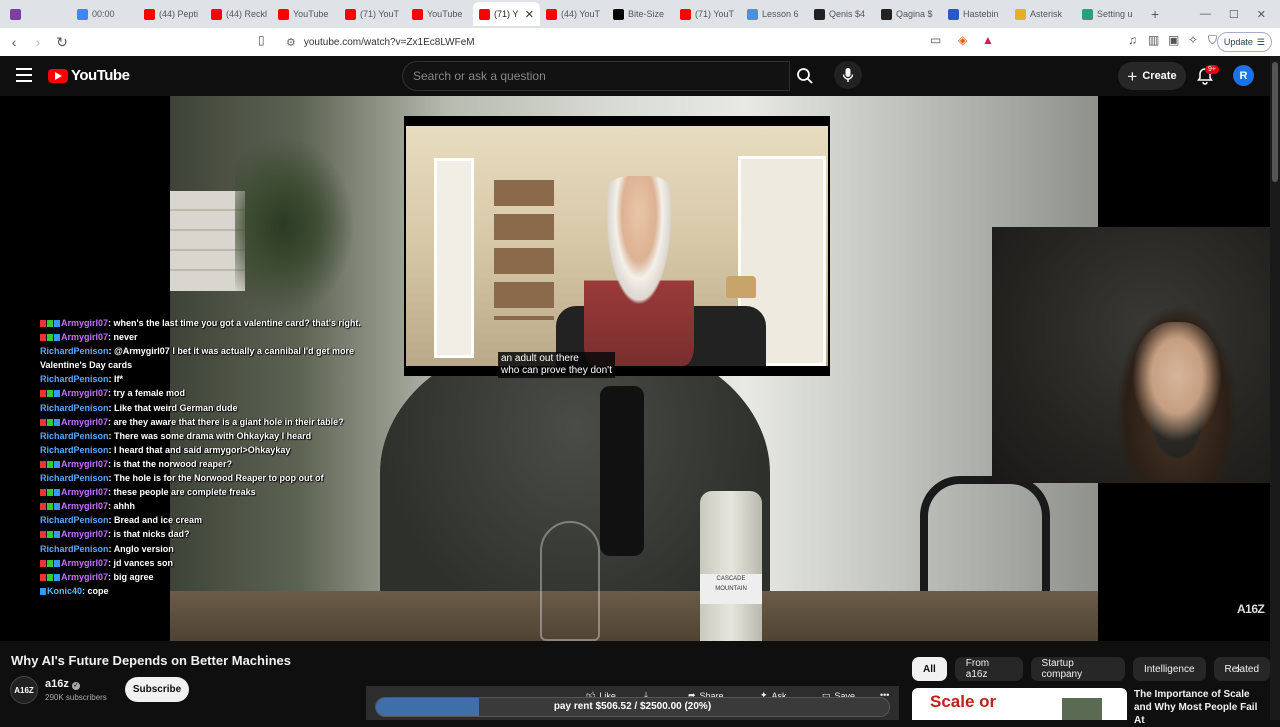  Describe the element at coordinates (570, 581) in the screenshot. I see `water-glass` at that location.